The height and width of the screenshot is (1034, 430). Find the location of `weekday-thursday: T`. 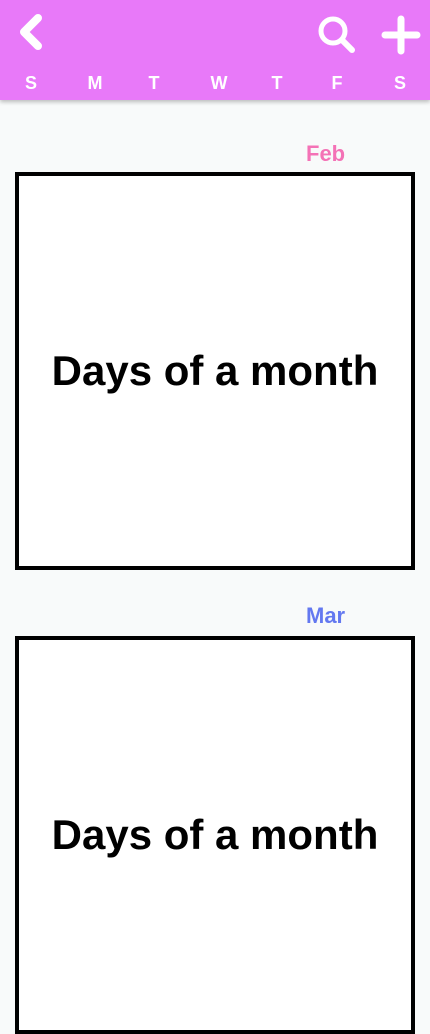

weekday-thursday: T is located at coordinates (277, 83).